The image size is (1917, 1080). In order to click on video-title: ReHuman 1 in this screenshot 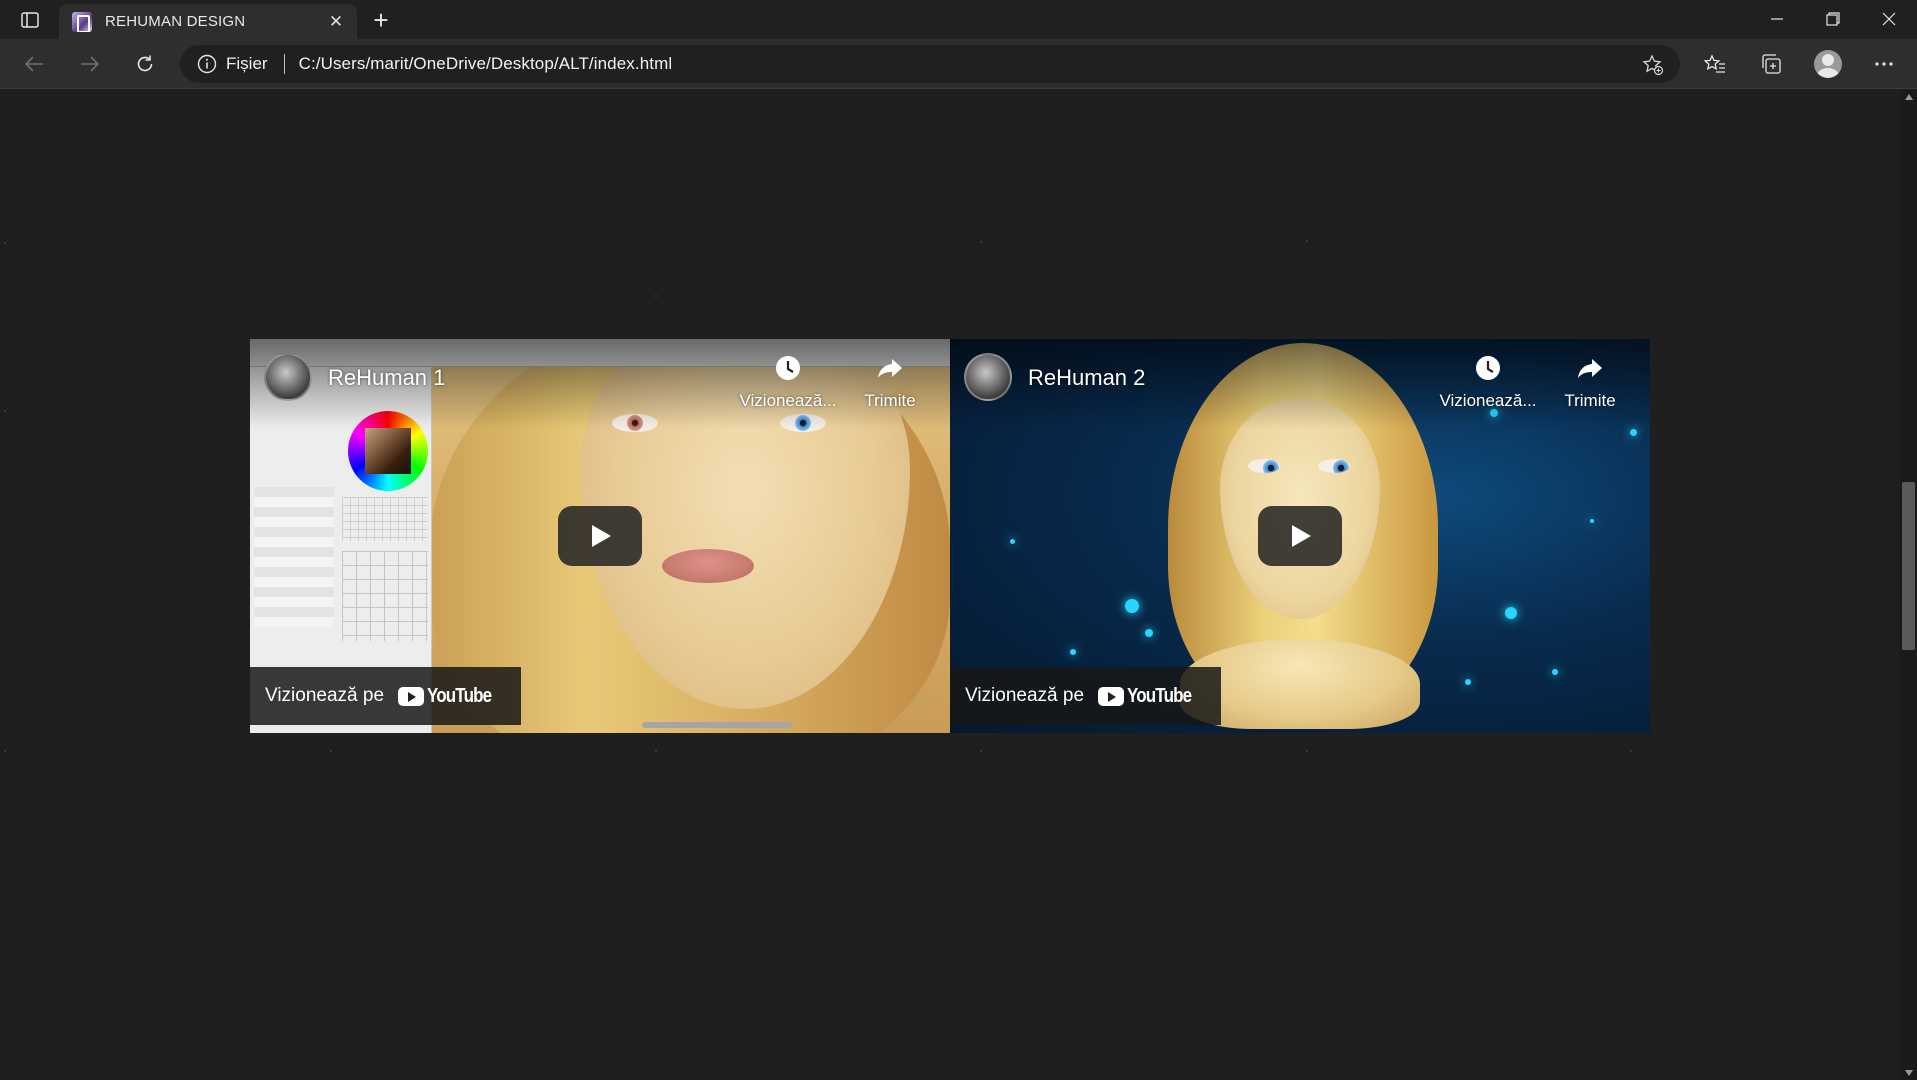, I will do `click(386, 378)`.